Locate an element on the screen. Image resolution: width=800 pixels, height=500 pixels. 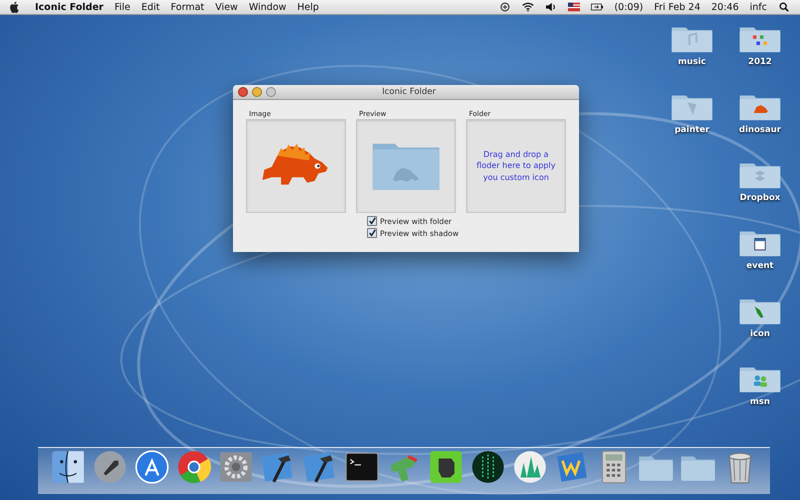
menu-item: Format is located at coordinates (187, 7).